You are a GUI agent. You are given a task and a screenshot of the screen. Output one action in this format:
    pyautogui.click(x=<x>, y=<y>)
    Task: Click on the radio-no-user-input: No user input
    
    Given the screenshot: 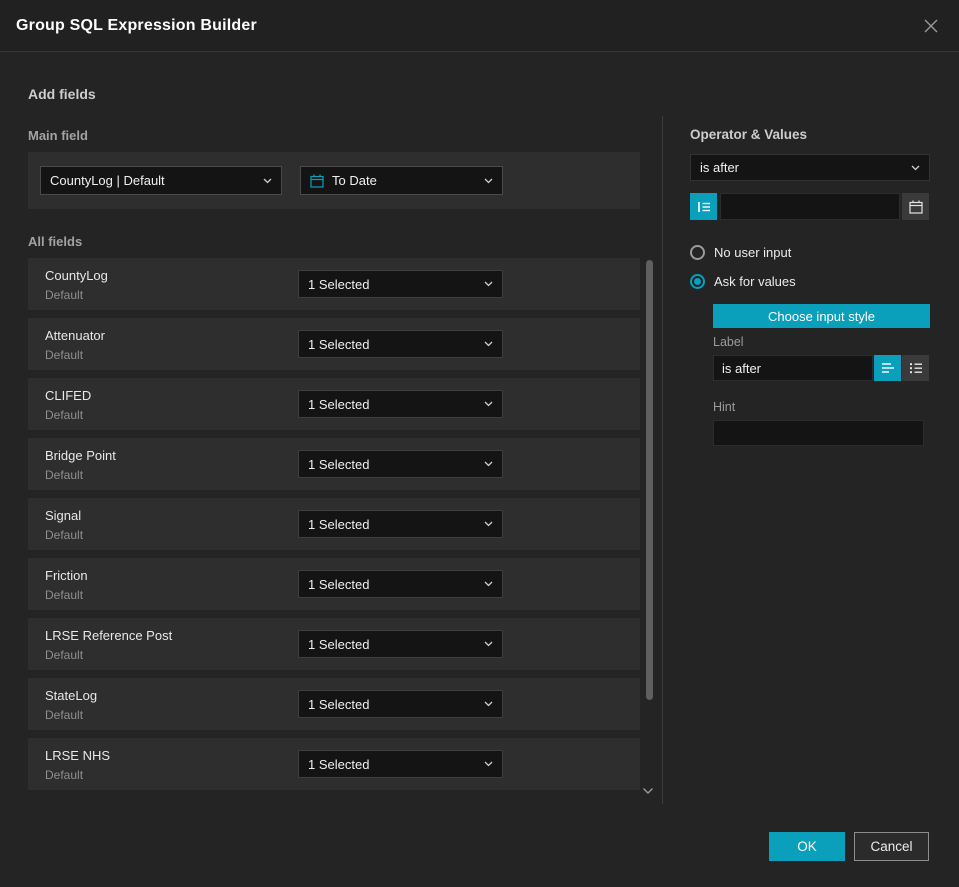 What is the action you would take?
    pyautogui.click(x=740, y=252)
    